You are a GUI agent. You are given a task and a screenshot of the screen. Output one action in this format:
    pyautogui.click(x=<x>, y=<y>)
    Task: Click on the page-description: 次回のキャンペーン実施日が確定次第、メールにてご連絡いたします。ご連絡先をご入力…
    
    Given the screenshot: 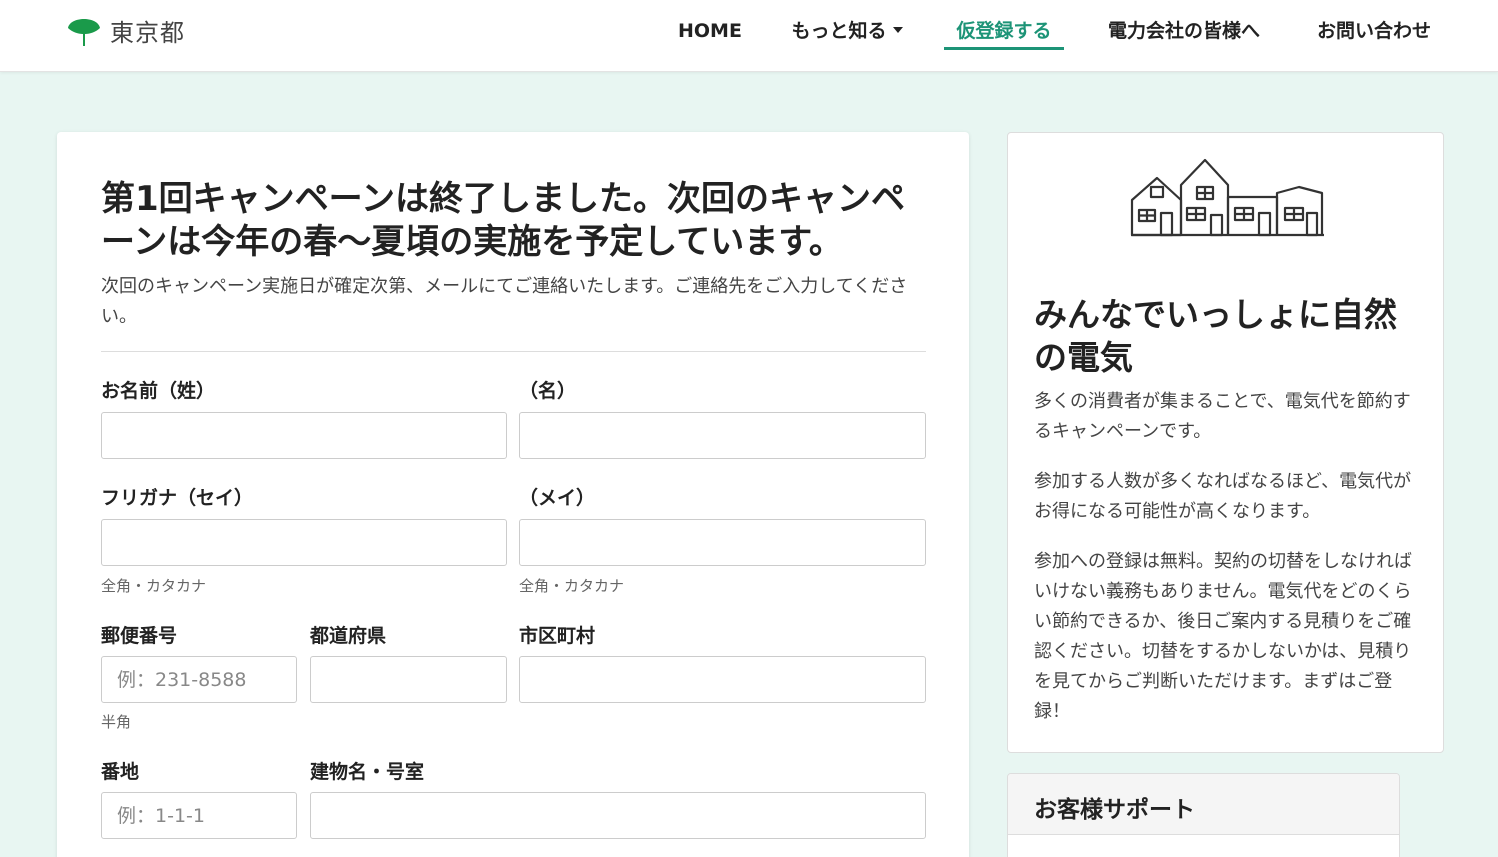 What is the action you would take?
    pyautogui.click(x=504, y=301)
    